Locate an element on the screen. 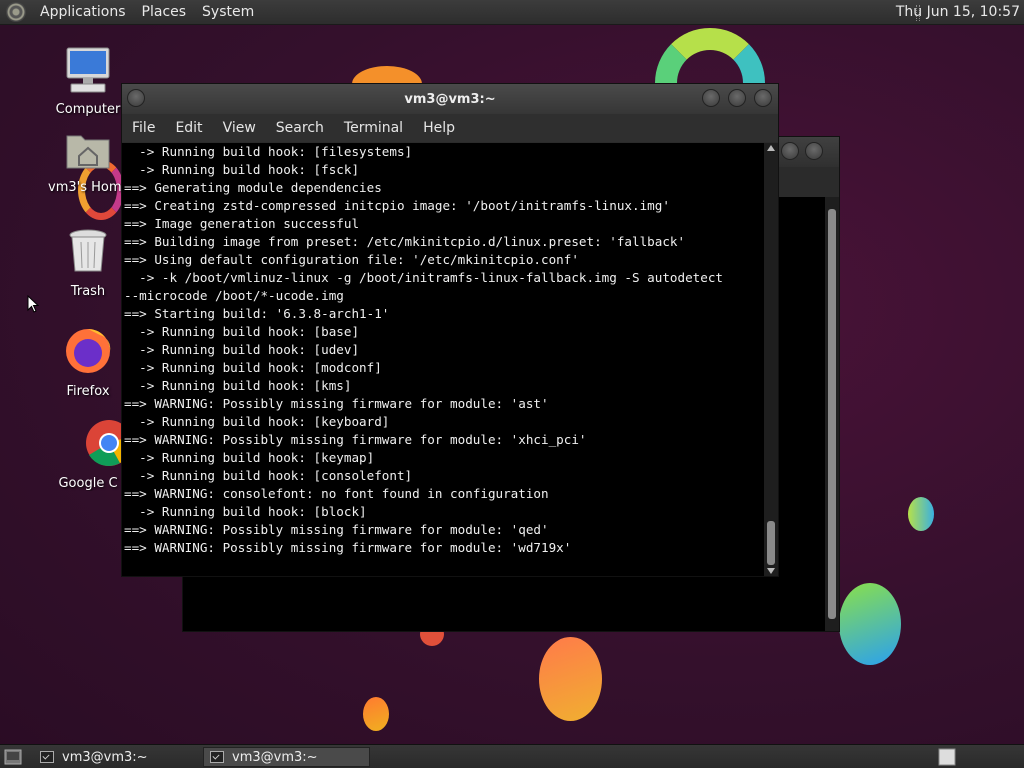 The height and width of the screenshot is (768, 1024). home-folder-icon is located at coordinates (88, 152).